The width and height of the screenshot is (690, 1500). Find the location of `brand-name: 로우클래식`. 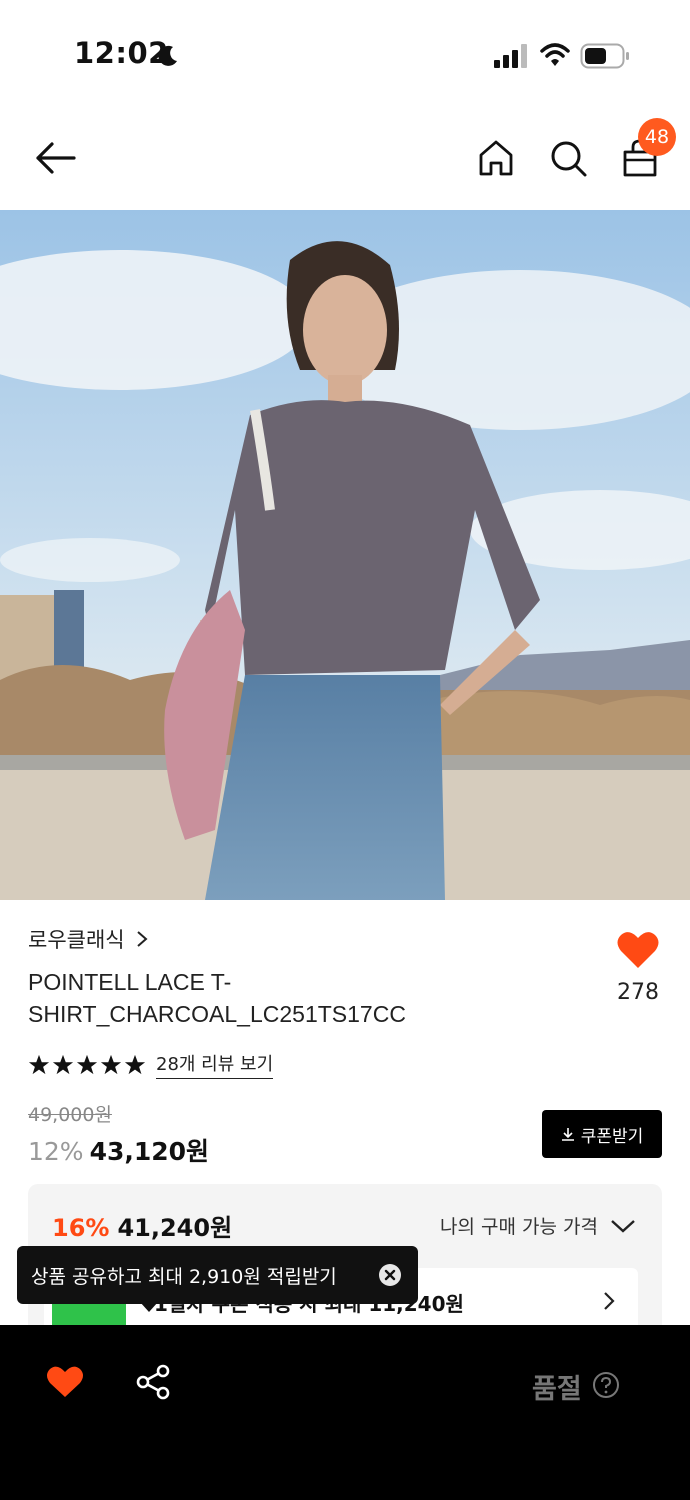

brand-name: 로우클래식 is located at coordinates (76, 940).